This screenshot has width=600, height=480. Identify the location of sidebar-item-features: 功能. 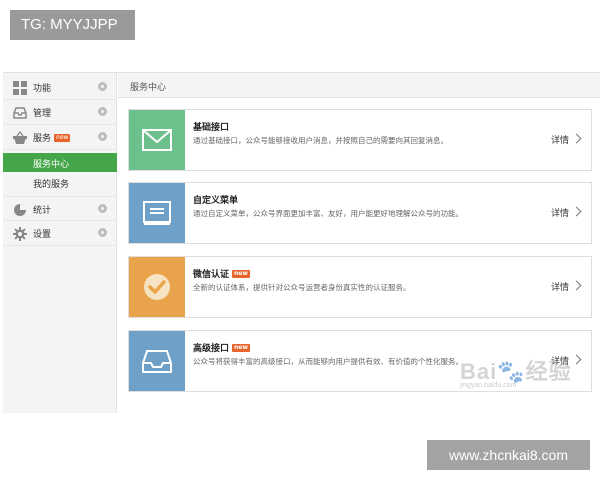
(60, 87).